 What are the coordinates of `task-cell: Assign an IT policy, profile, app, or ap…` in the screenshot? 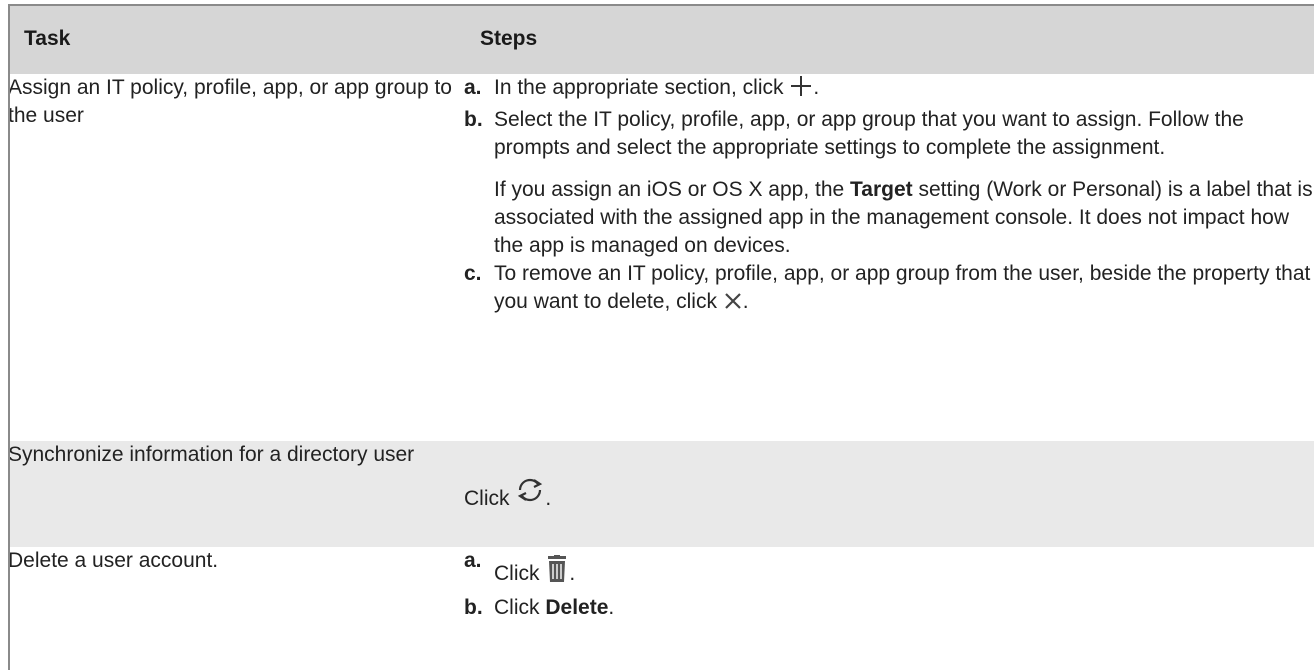 It's located at (230, 101).